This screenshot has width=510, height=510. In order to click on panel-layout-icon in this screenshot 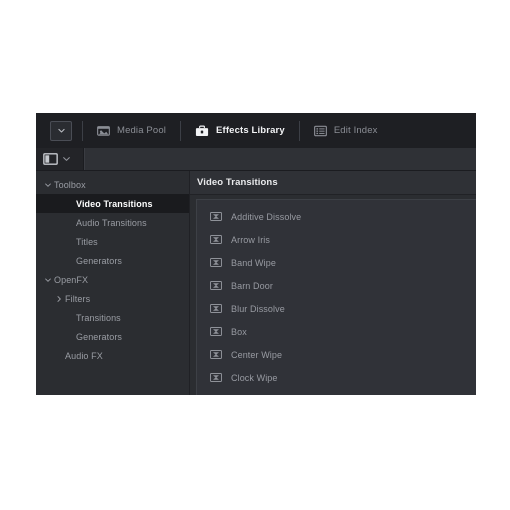, I will do `click(50, 159)`.